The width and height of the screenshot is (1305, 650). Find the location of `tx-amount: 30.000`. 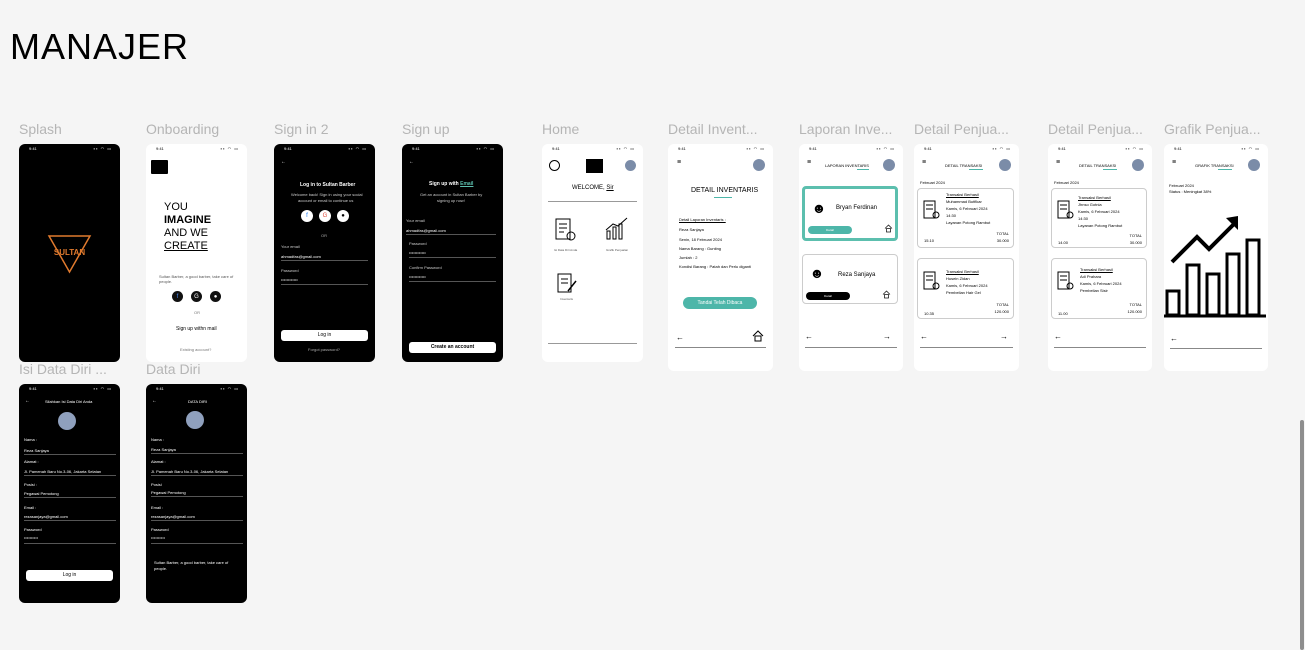

tx-amount: 30.000 is located at coordinates (1135, 242).